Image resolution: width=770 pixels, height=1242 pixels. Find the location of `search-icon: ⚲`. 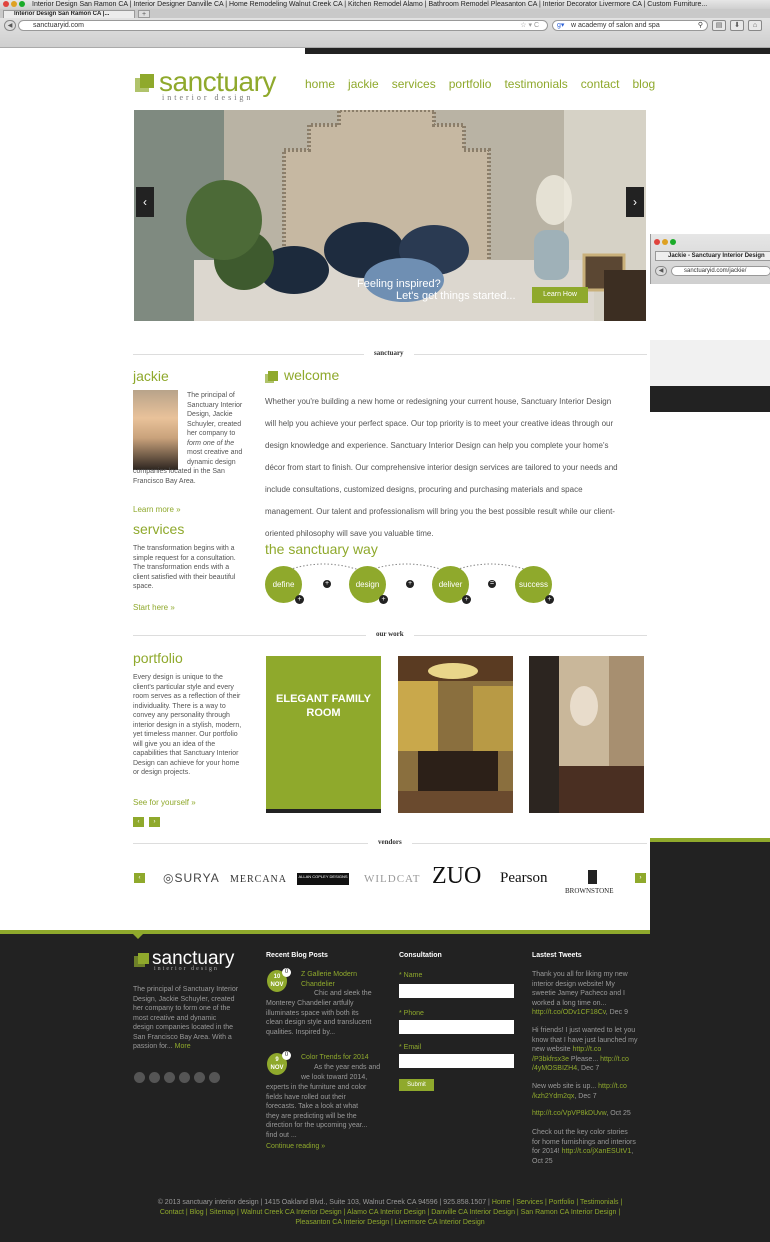

search-icon: ⚲ is located at coordinates (700, 25).